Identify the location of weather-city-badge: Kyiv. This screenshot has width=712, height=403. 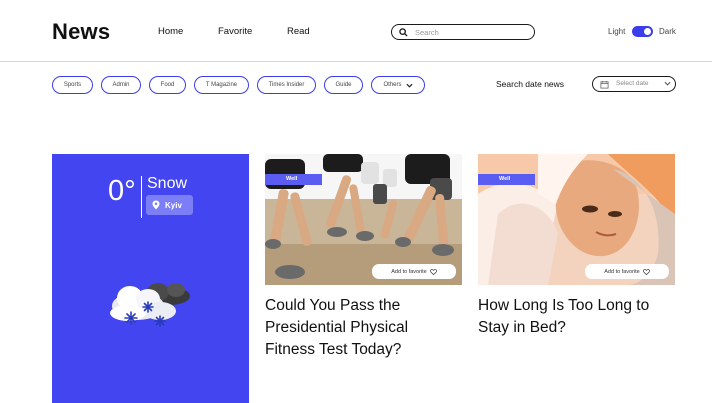
(169, 205).